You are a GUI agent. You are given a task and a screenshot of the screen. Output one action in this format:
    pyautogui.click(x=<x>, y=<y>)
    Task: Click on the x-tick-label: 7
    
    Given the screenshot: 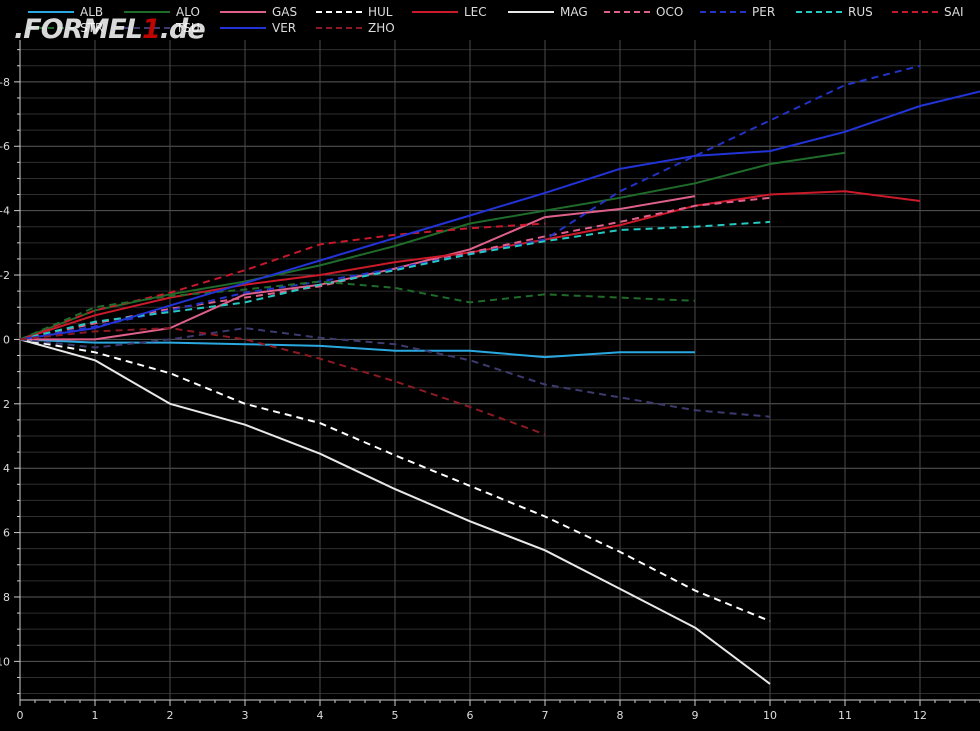 What is the action you would take?
    pyautogui.click(x=545, y=715)
    